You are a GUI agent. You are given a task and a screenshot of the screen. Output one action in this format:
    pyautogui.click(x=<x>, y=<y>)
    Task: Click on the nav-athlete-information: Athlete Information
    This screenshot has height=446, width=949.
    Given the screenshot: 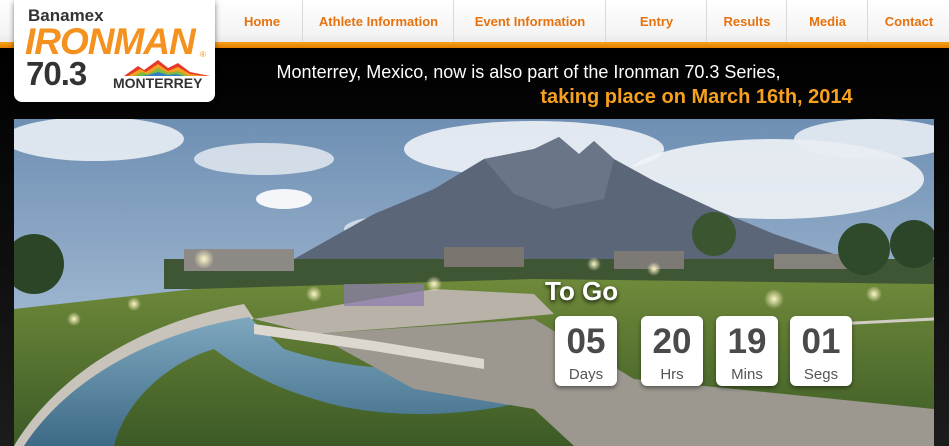 What is the action you would take?
    pyautogui.click(x=378, y=21)
    